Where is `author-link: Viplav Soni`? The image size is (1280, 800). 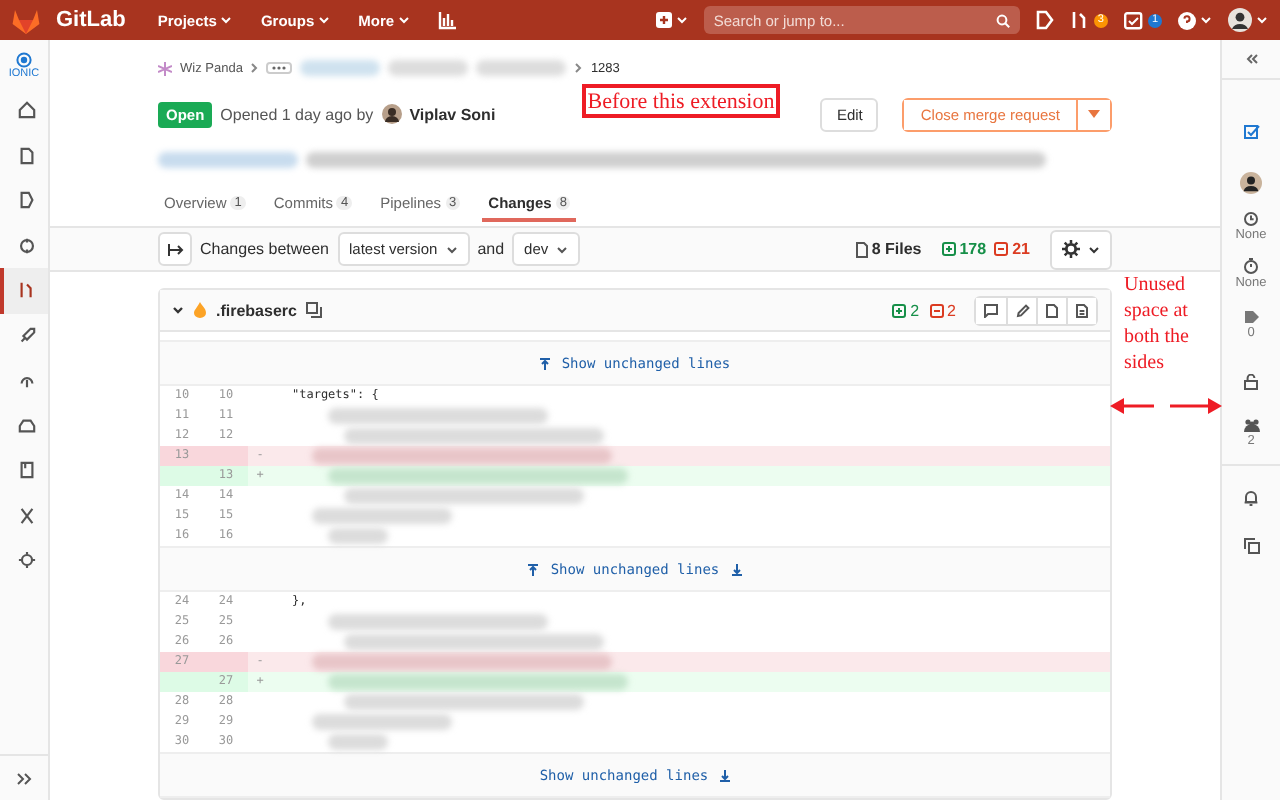 author-link: Viplav Soni is located at coordinates (452, 114).